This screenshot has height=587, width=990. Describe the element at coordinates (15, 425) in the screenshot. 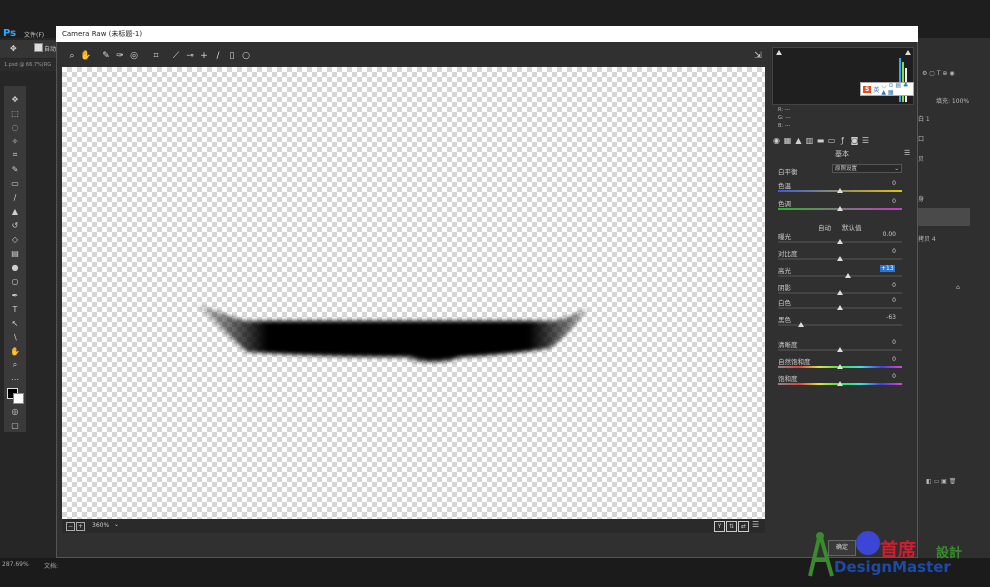

I see `screen-mode-icon: ▢` at that location.